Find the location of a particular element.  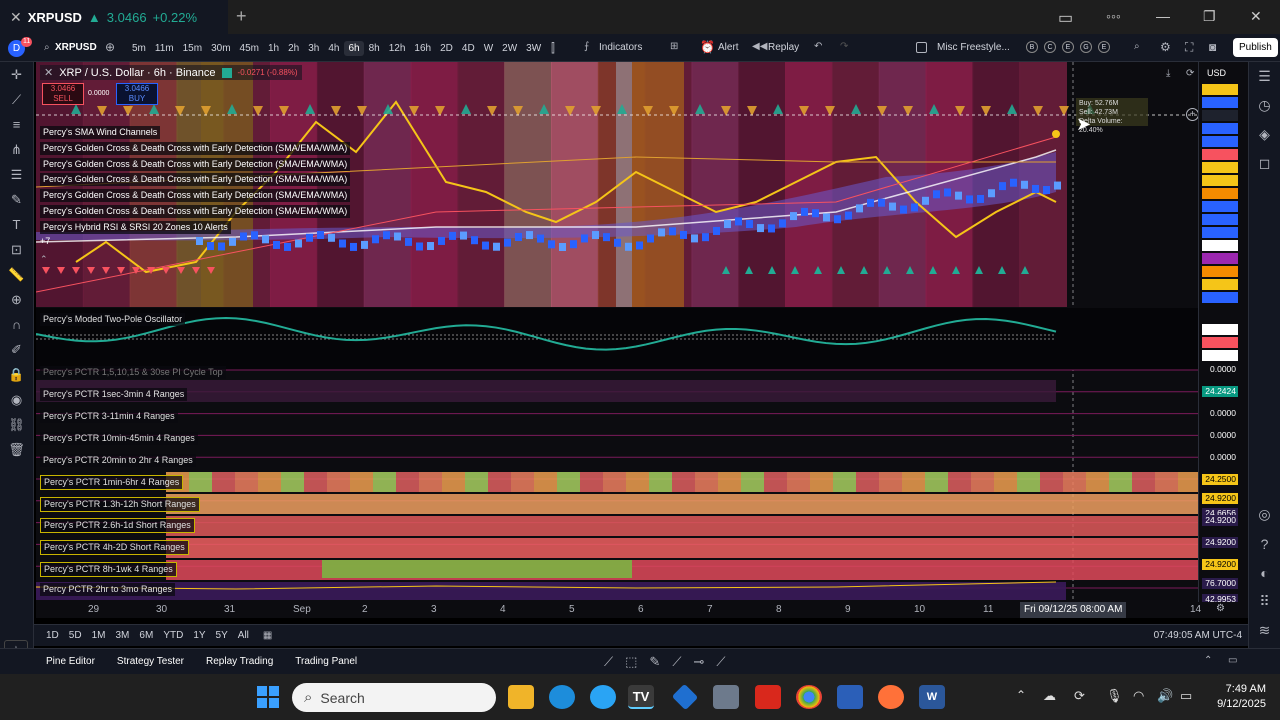

screen-icon: ▭ is located at coordinates (1065, 18).